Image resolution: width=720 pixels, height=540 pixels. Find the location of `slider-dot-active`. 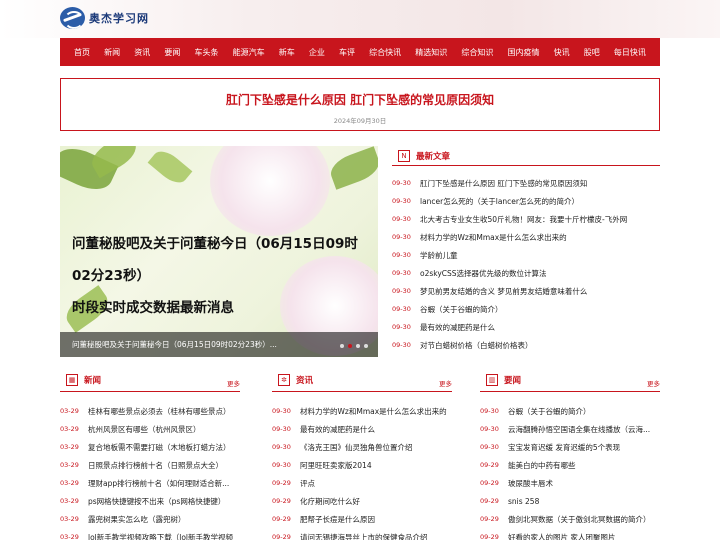

slider-dot-active is located at coordinates (350, 346).